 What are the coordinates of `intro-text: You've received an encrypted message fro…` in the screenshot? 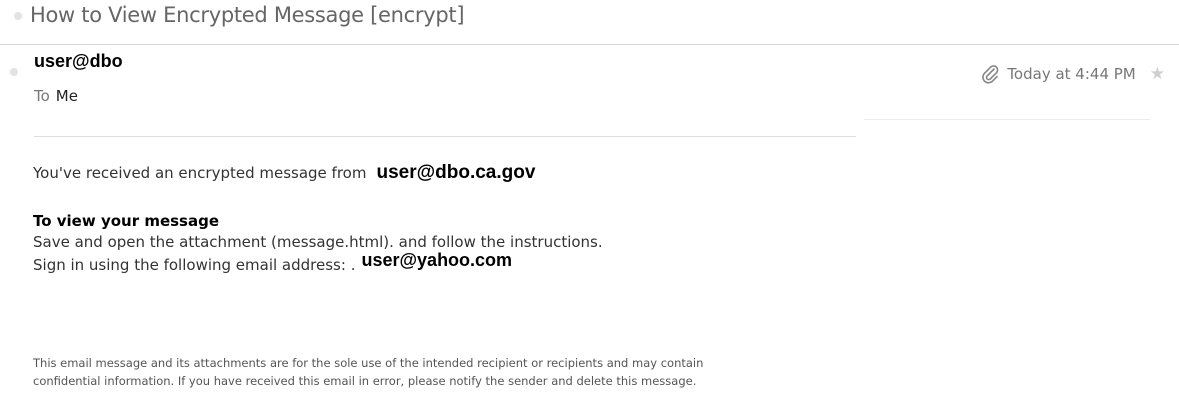 It's located at (200, 173).